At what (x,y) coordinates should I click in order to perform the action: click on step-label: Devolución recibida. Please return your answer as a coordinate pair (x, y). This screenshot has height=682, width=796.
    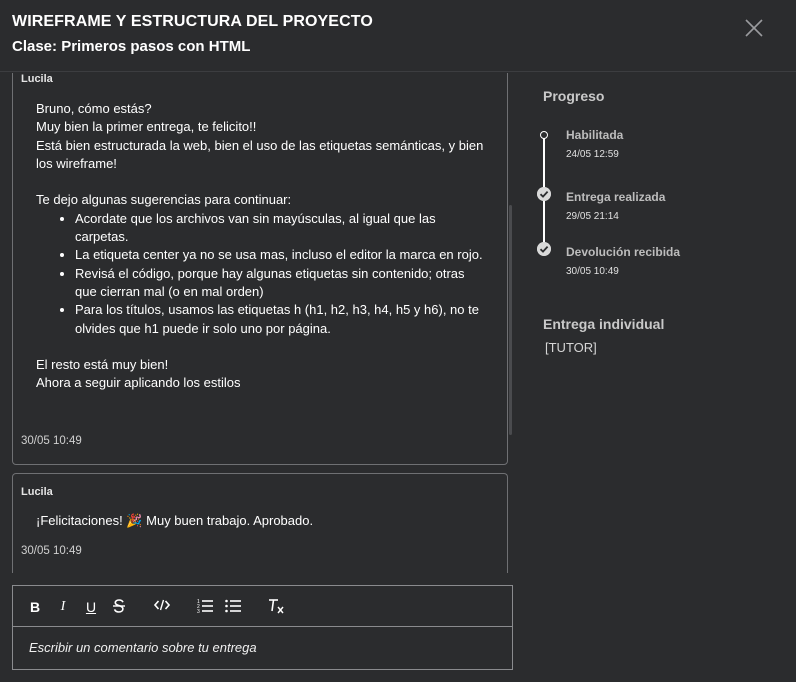
    Looking at the image, I should click on (623, 252).